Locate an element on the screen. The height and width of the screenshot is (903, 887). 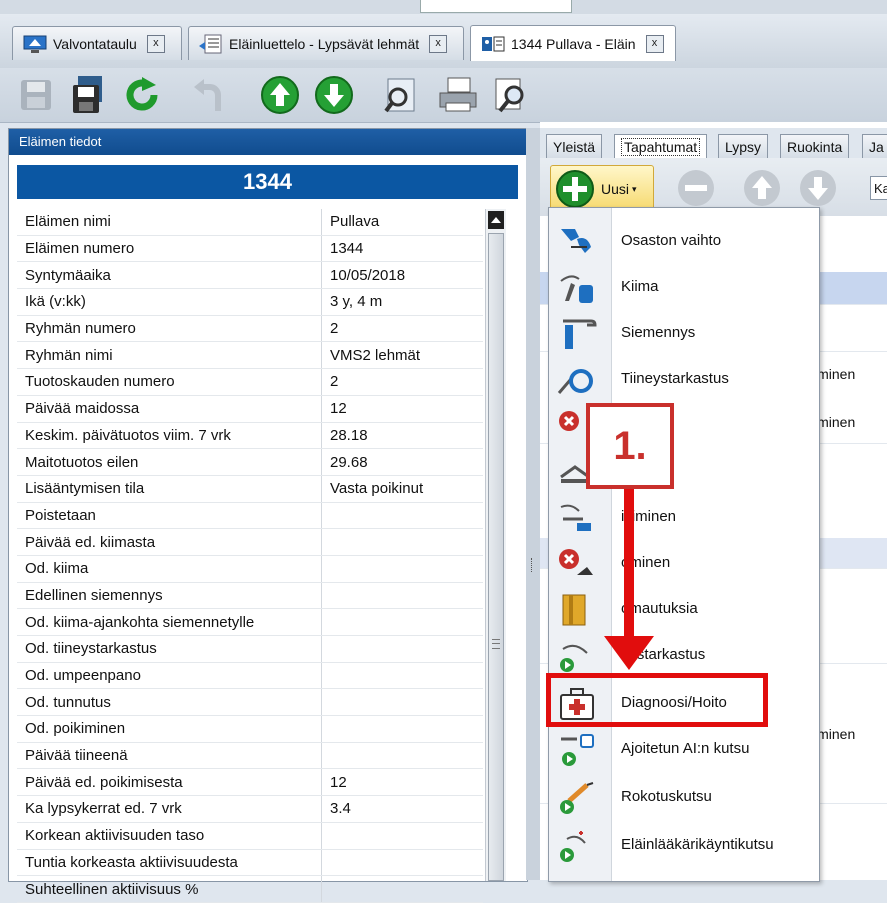
detail-row: Lisääntymisen tila Vasta poikinut is located at coordinates (250, 489).